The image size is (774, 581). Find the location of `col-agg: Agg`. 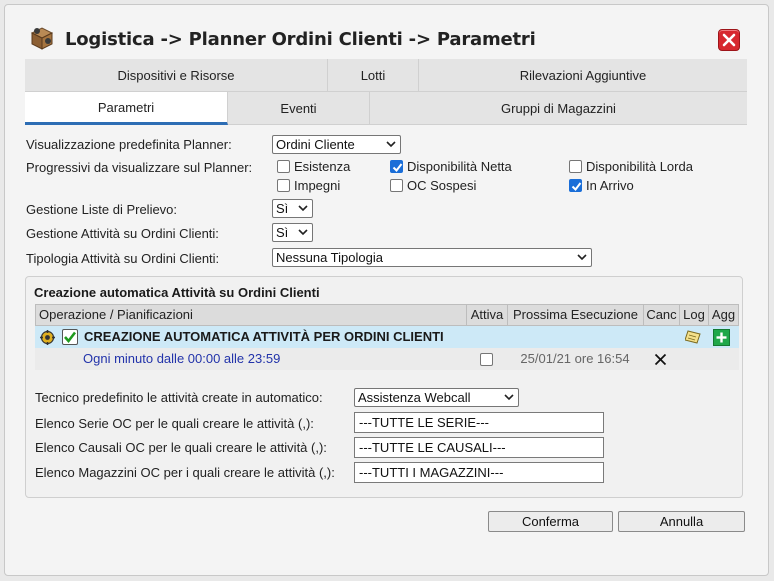

col-agg: Agg is located at coordinates (723, 314).